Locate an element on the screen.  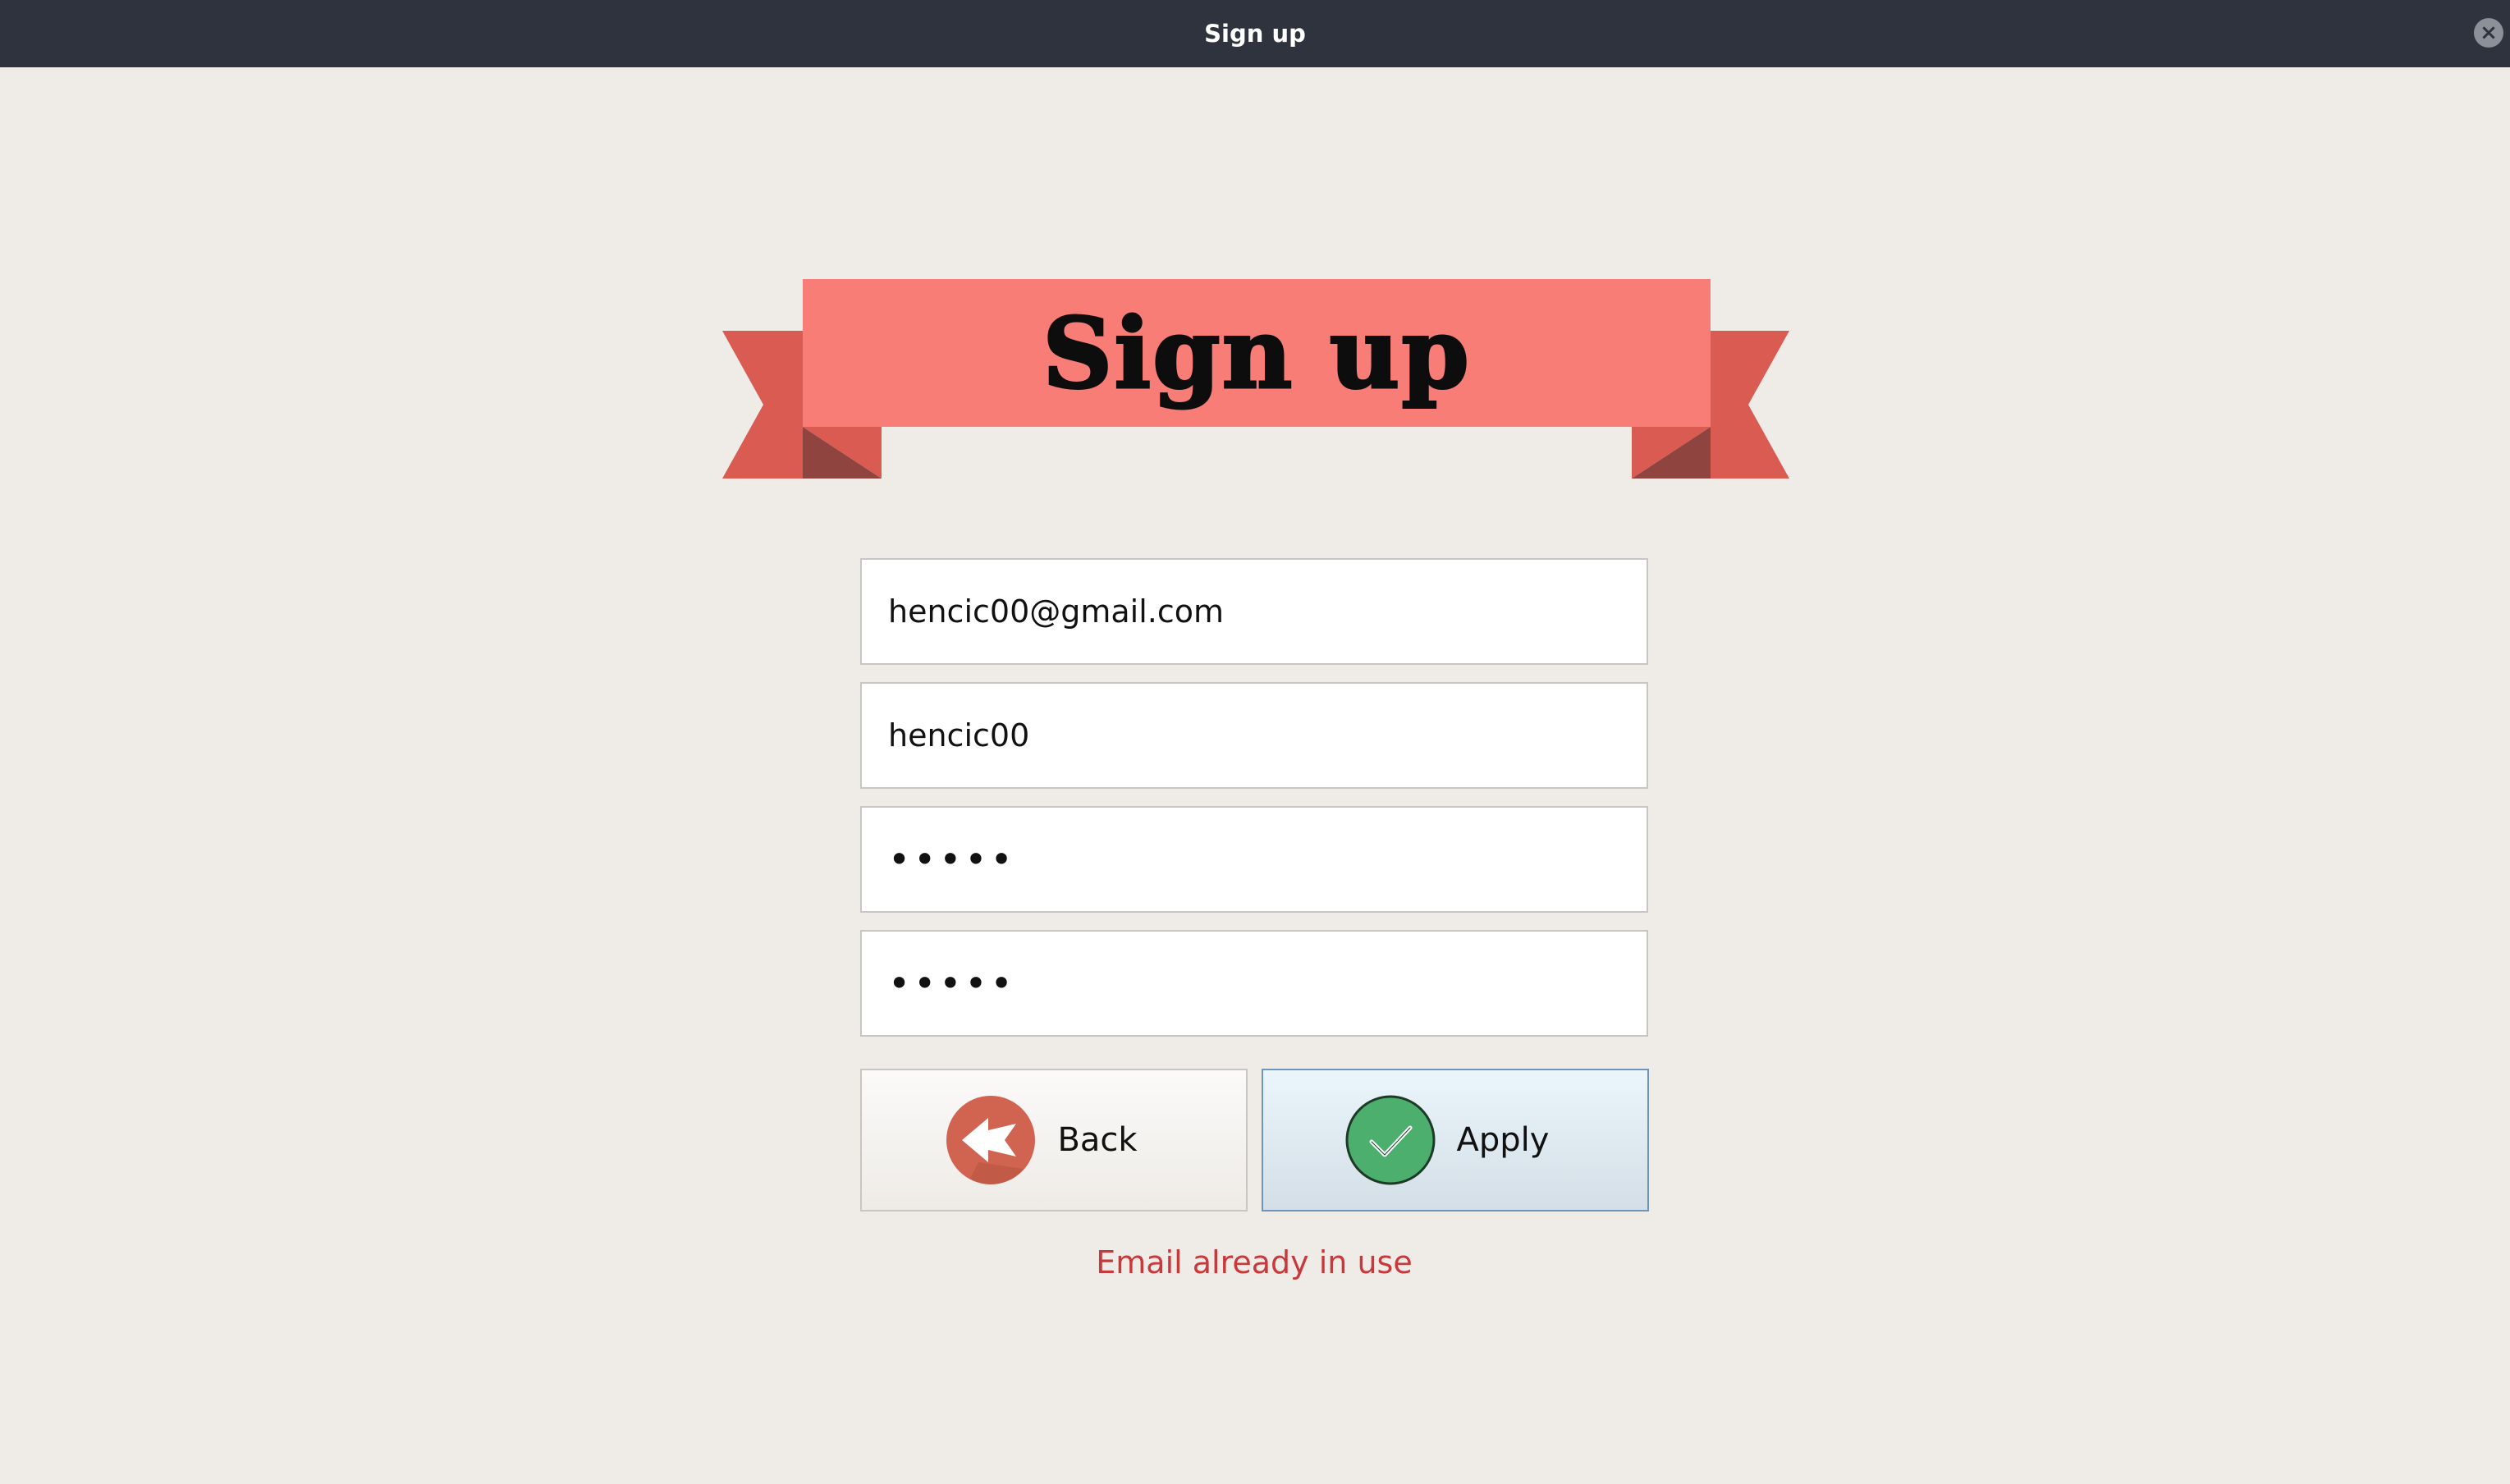
apply-button-label: Apply is located at coordinates (1503, 1140).